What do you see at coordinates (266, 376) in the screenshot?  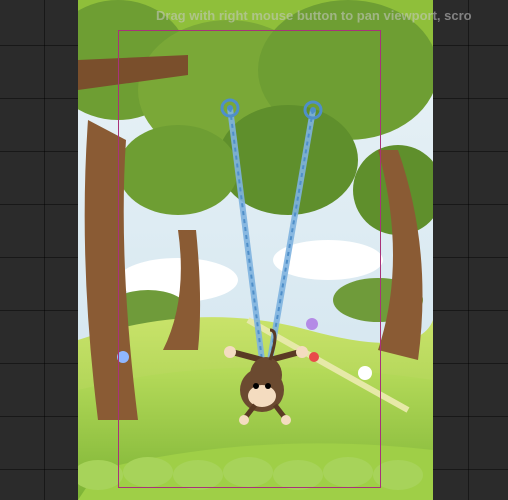 I see `monkey-sprite` at bounding box center [266, 376].